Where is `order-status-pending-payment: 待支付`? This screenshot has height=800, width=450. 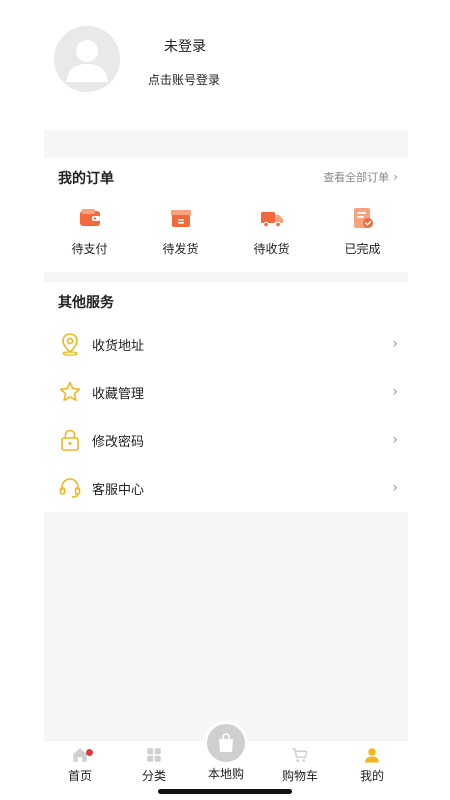 order-status-pending-payment: 待支付 is located at coordinates (89, 231).